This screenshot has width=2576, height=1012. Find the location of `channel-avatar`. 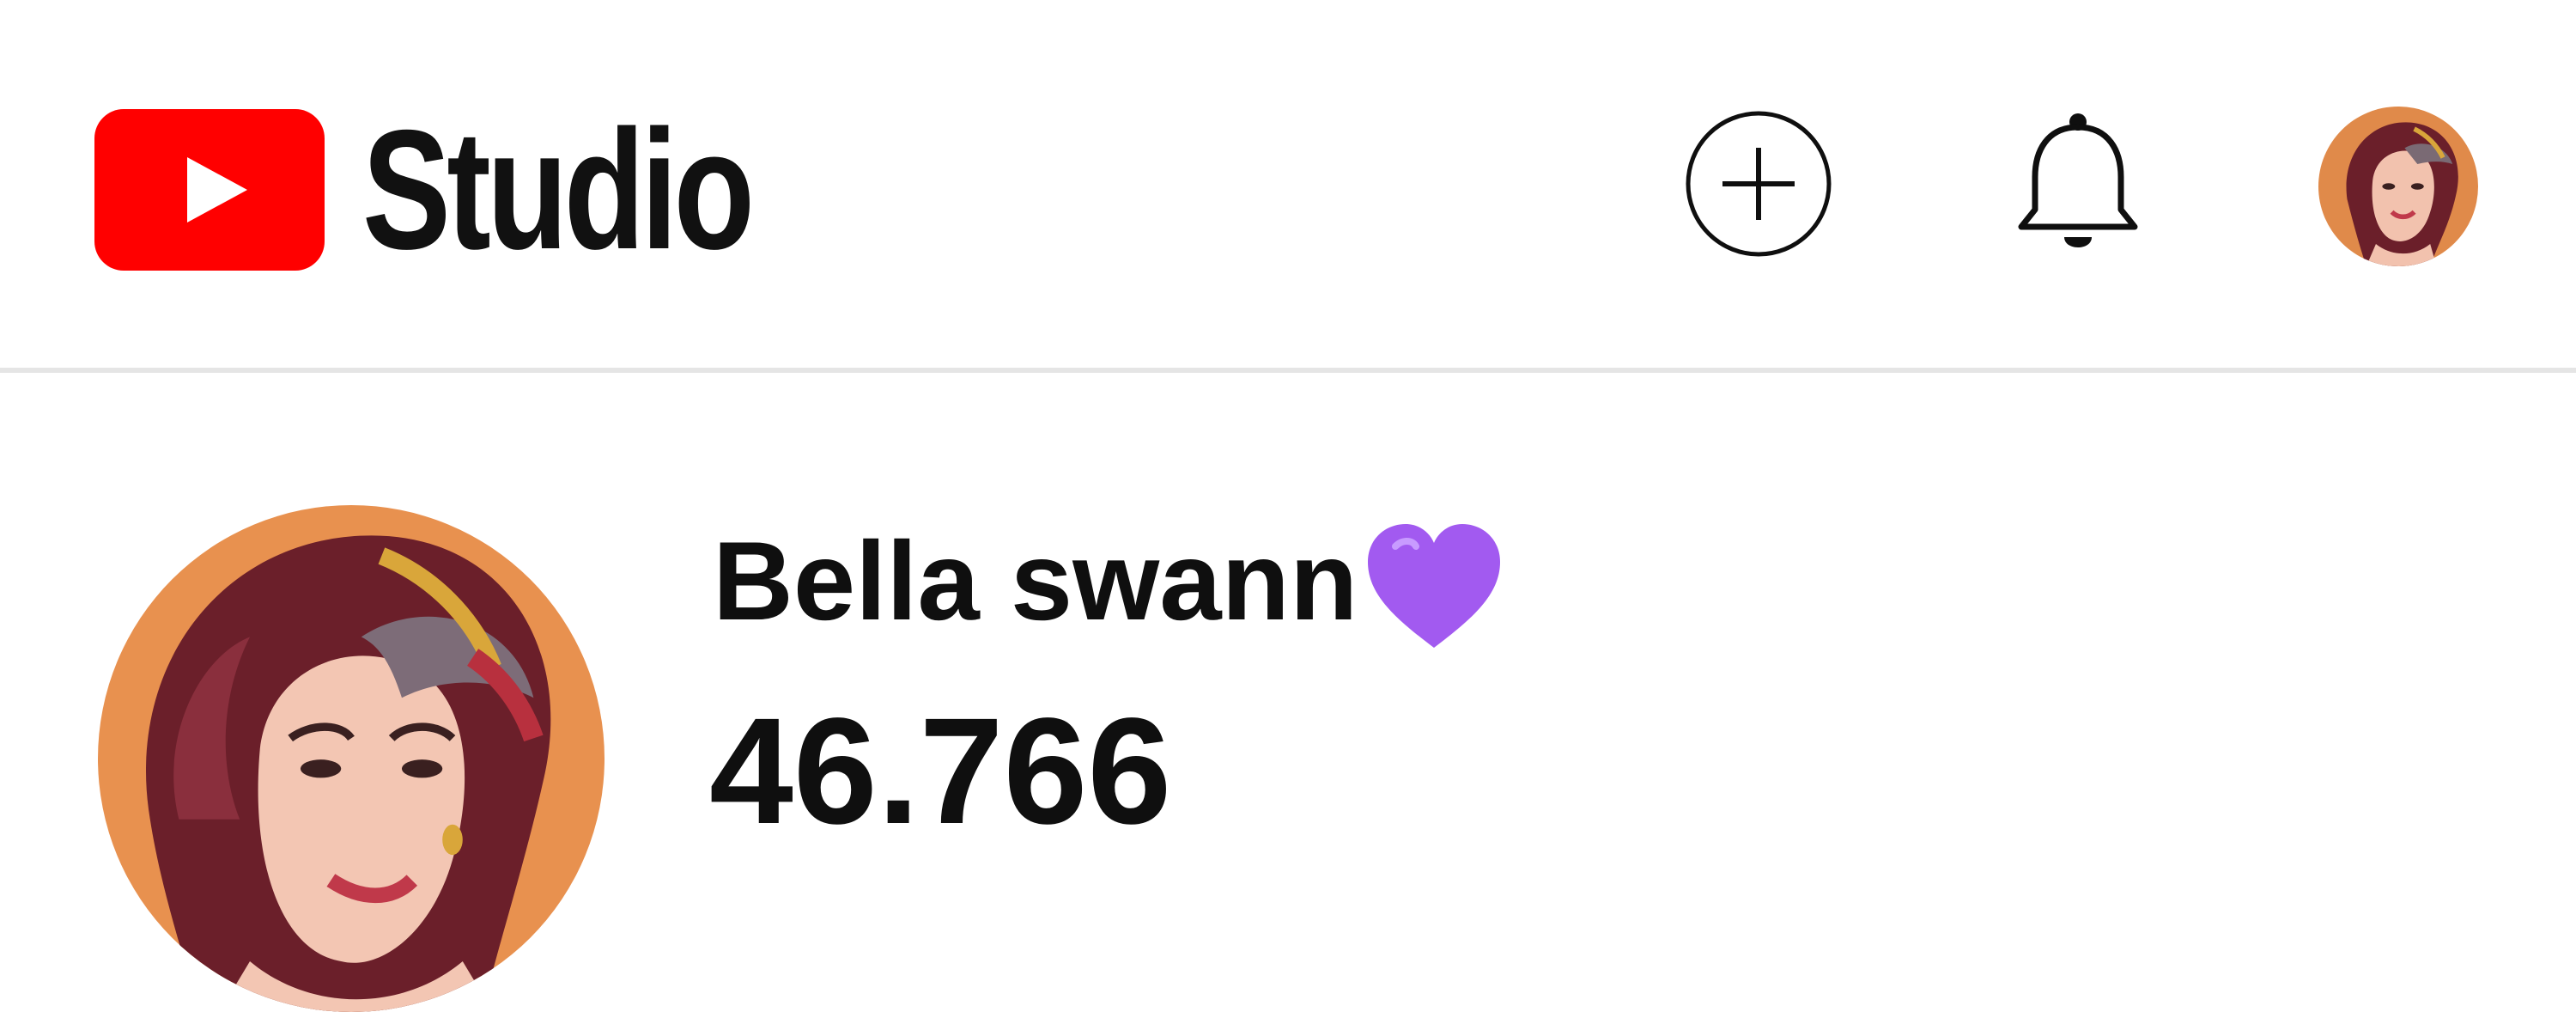

channel-avatar is located at coordinates (351, 758).